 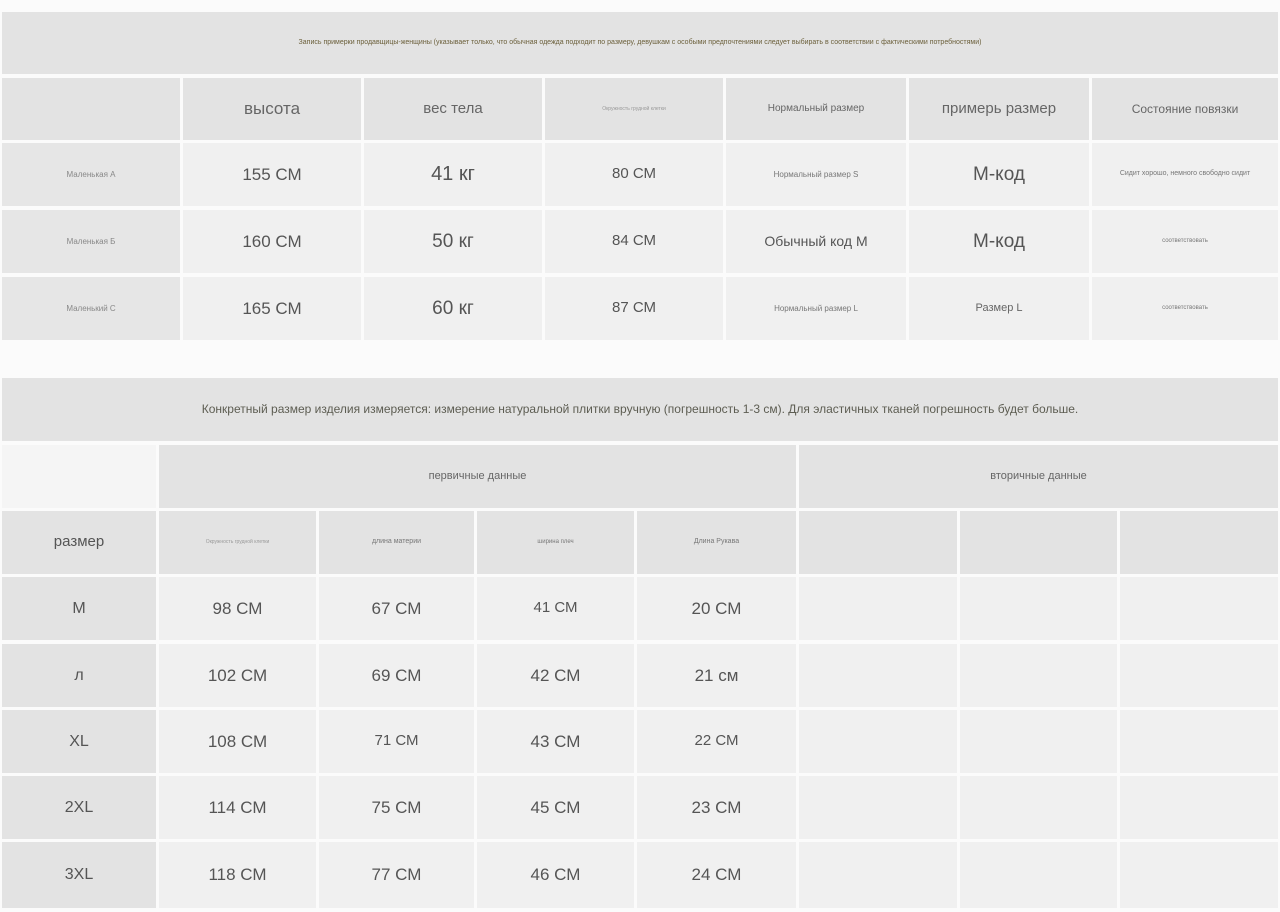 I want to click on size-row-shoulder: 45 СМ, so click(x=555, y=807).